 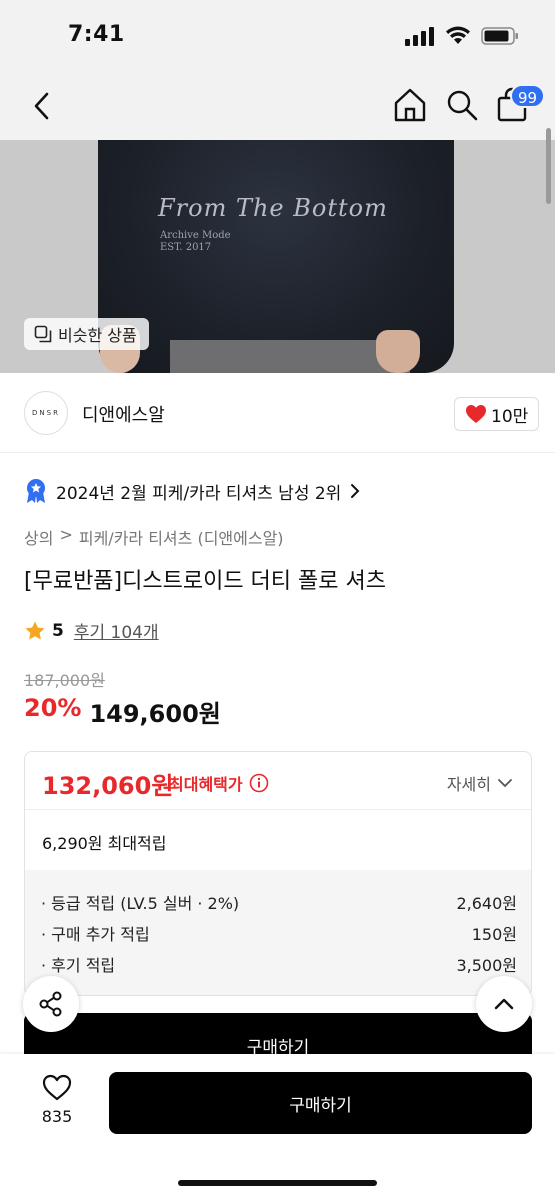 I want to click on sale-price: 149,600원, so click(x=155, y=714).